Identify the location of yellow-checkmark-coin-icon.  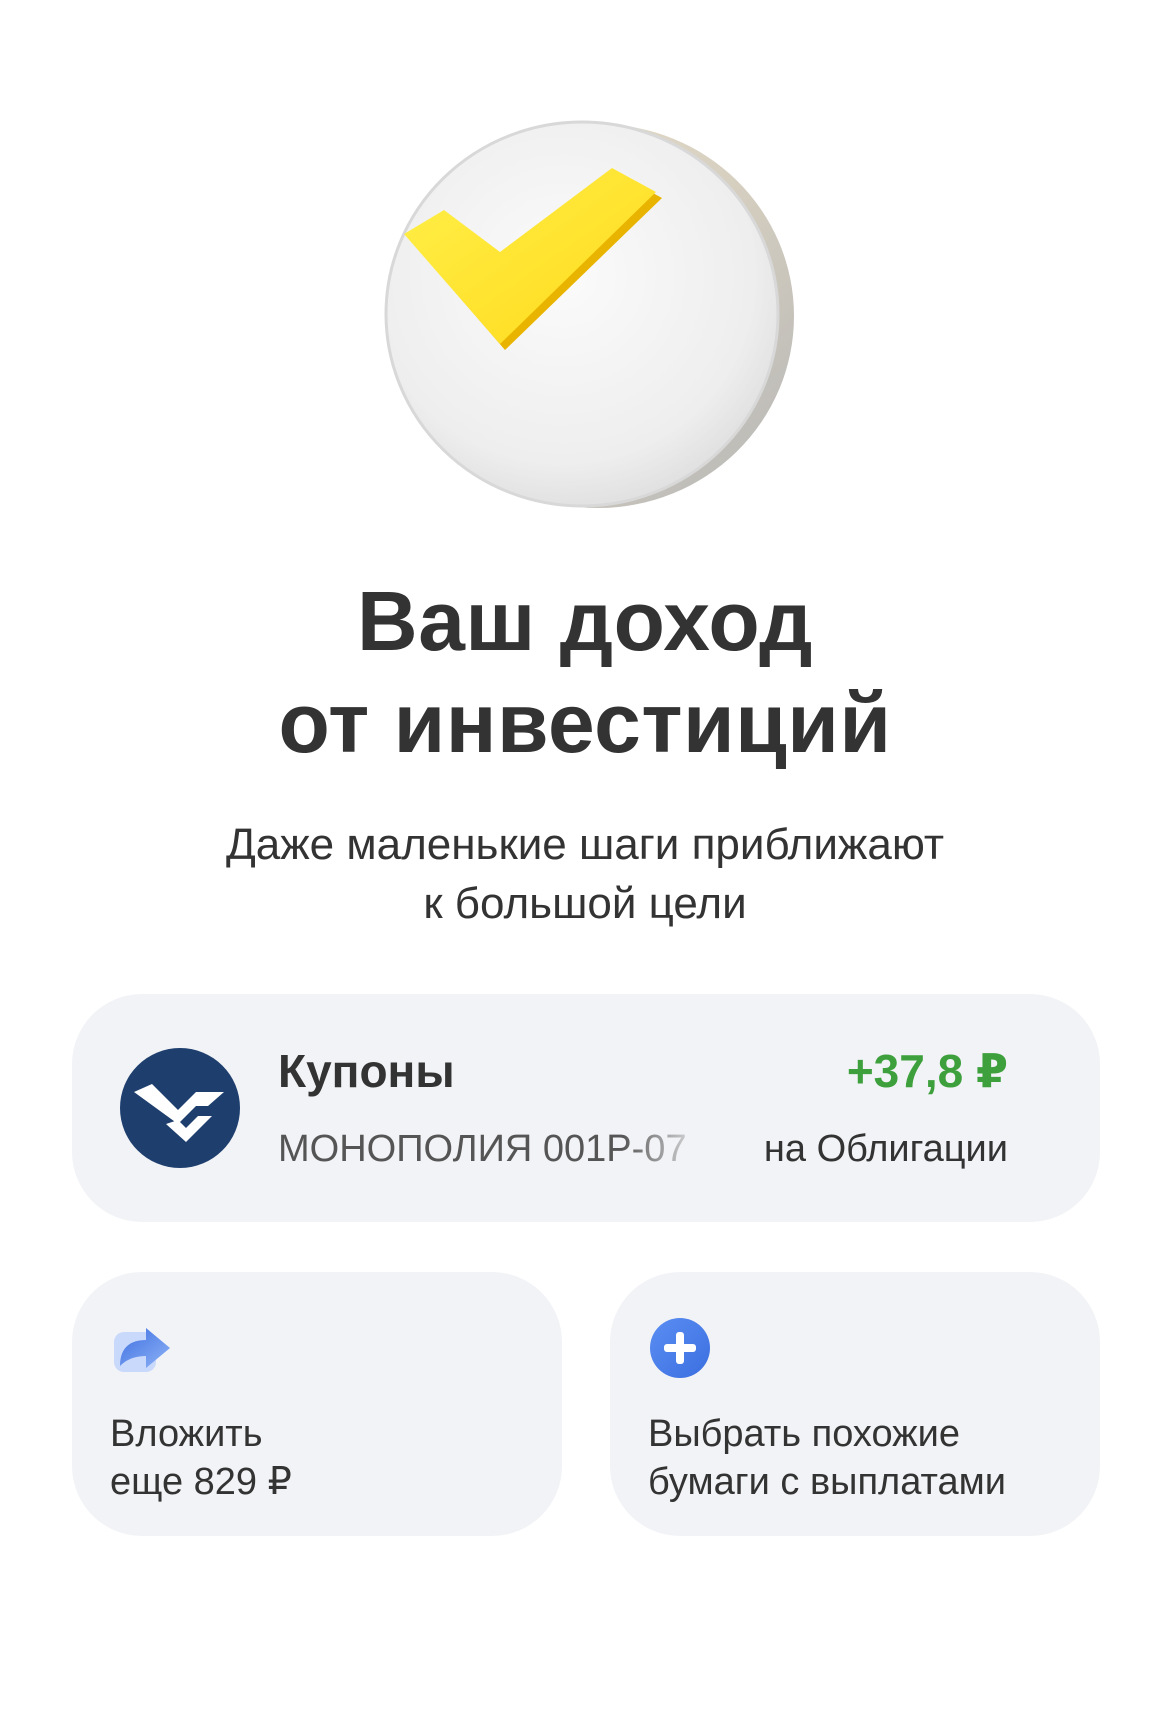
(580, 313).